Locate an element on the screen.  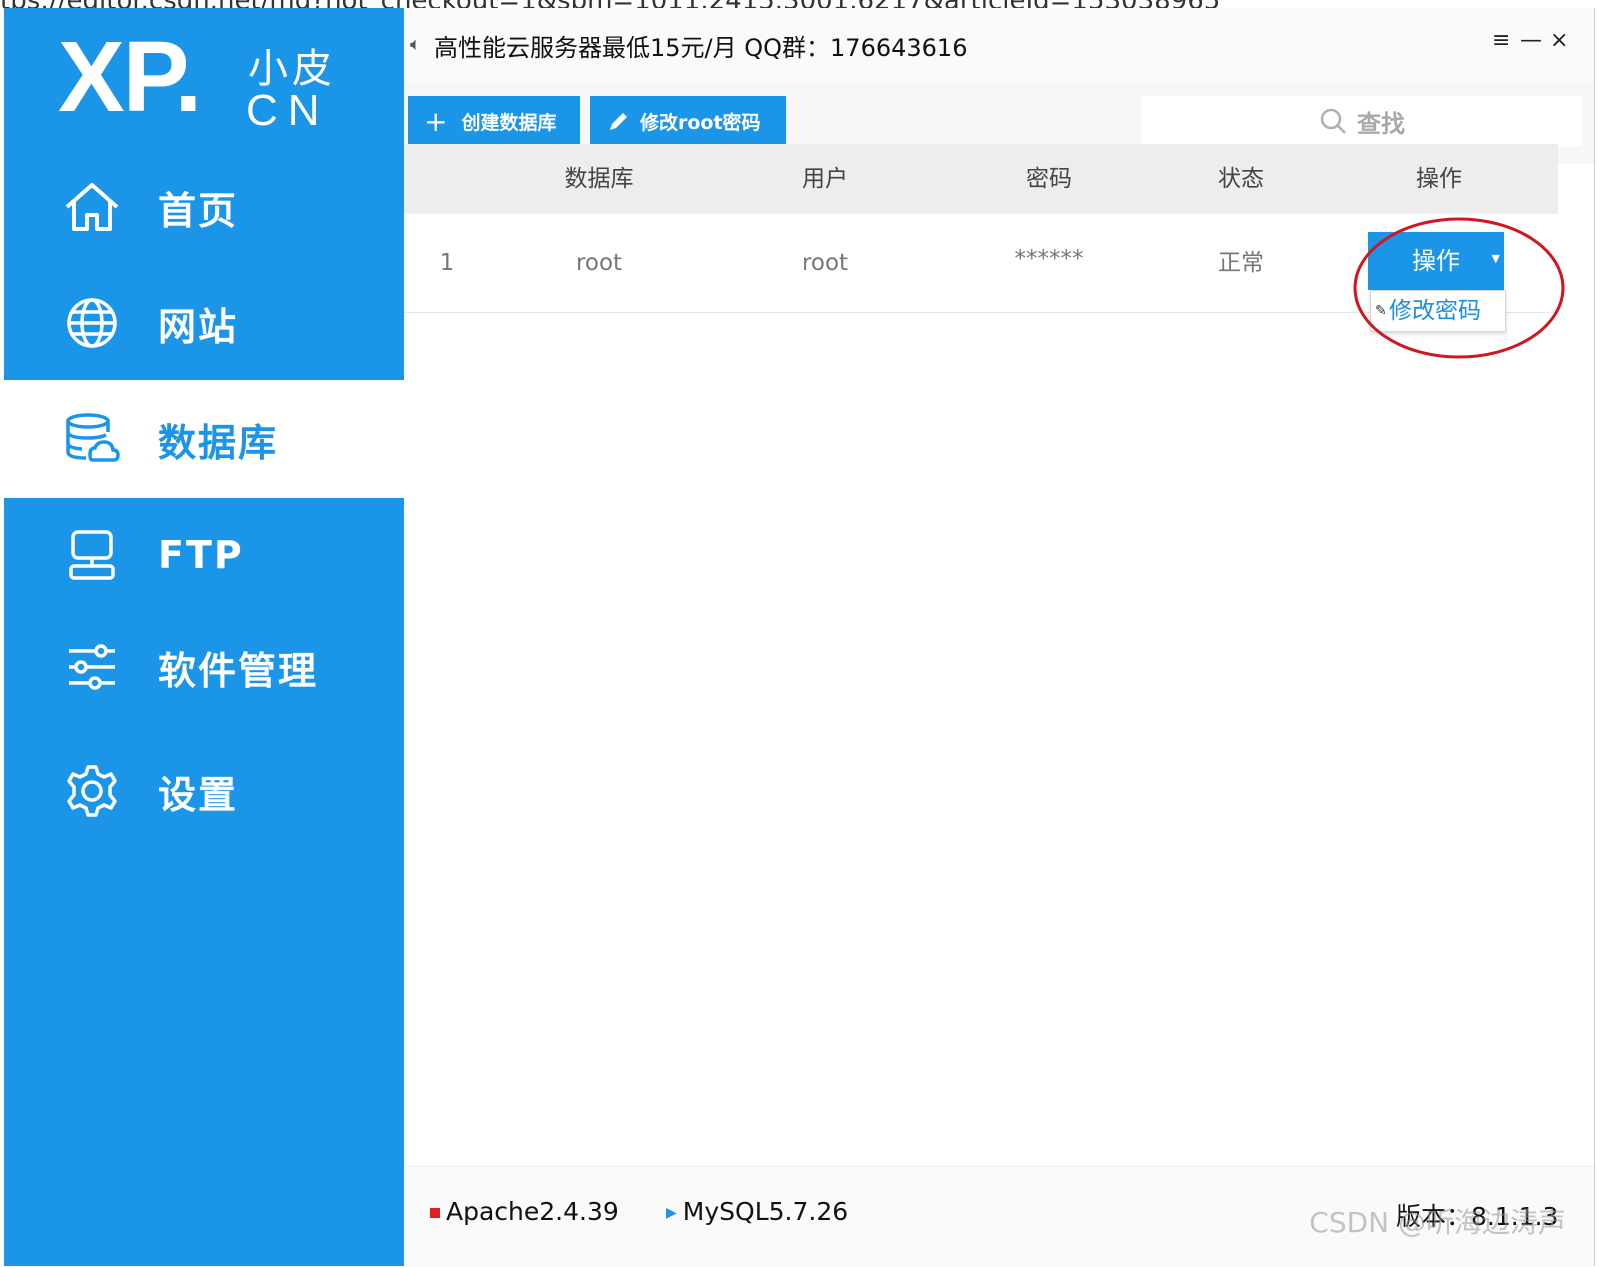
cell-status: 正常 is located at coordinates (1241, 263).